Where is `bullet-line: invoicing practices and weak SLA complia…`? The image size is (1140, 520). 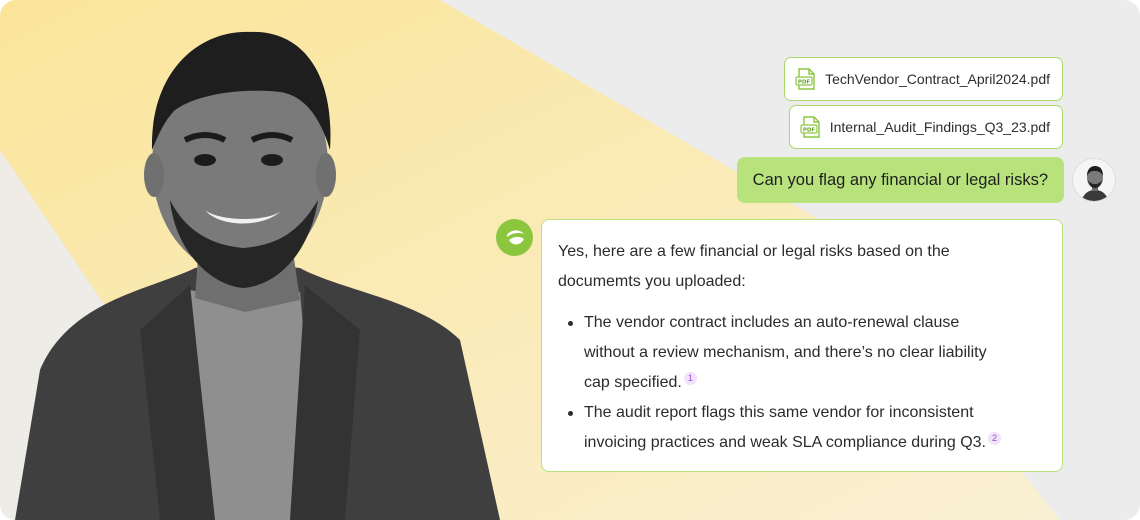 bullet-line: invoicing practices and weak SLA complia… is located at coordinates (785, 442).